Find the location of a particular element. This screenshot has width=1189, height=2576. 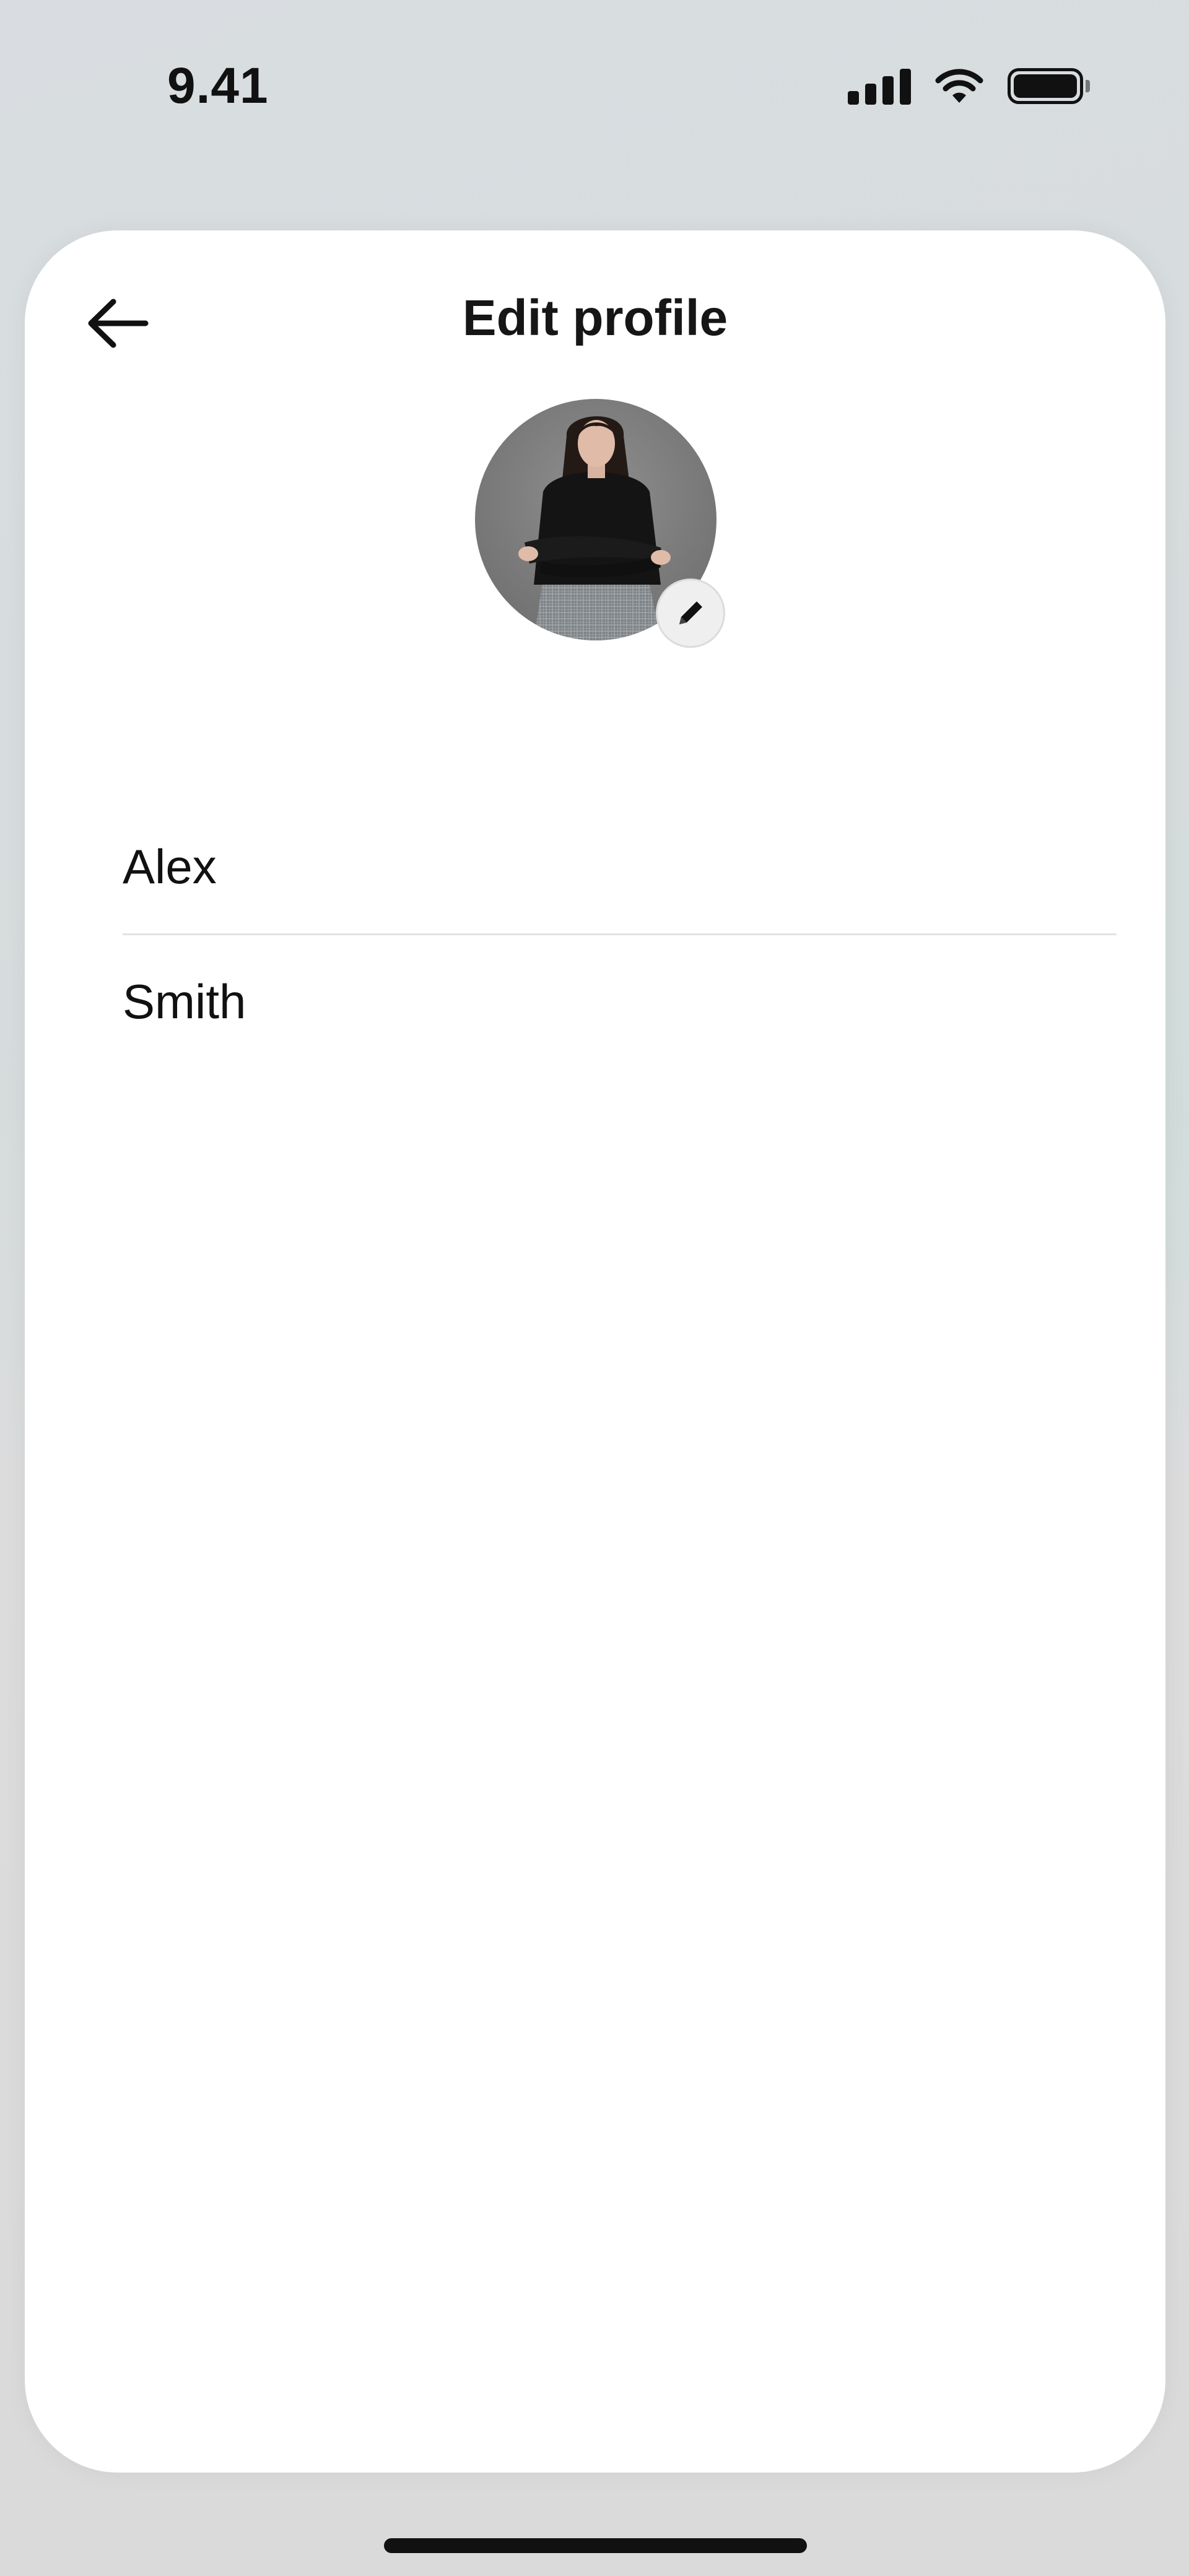

first-name-input is located at coordinates (620, 867).